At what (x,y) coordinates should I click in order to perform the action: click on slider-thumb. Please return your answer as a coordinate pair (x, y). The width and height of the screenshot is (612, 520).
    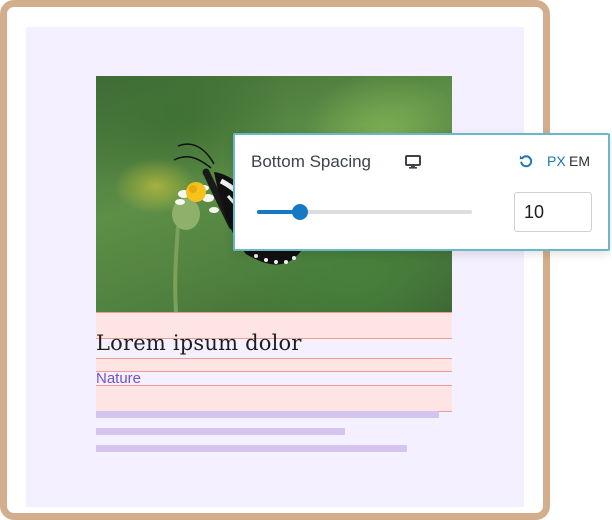
    Looking at the image, I should click on (300, 212).